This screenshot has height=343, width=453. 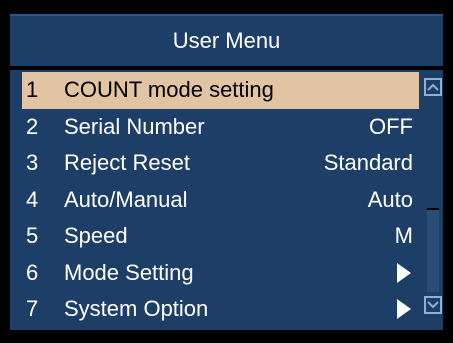 I want to click on page-title: User Menu, so click(x=226, y=40).